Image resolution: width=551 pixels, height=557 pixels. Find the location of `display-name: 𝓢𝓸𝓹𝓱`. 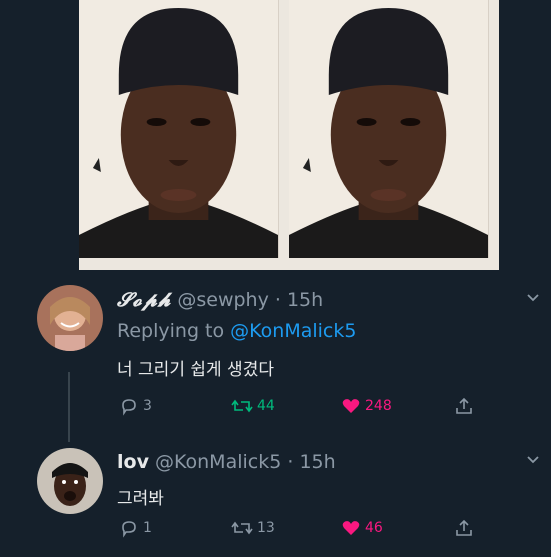

display-name: 𝓢𝓸𝓹𝓱 is located at coordinates (144, 300).